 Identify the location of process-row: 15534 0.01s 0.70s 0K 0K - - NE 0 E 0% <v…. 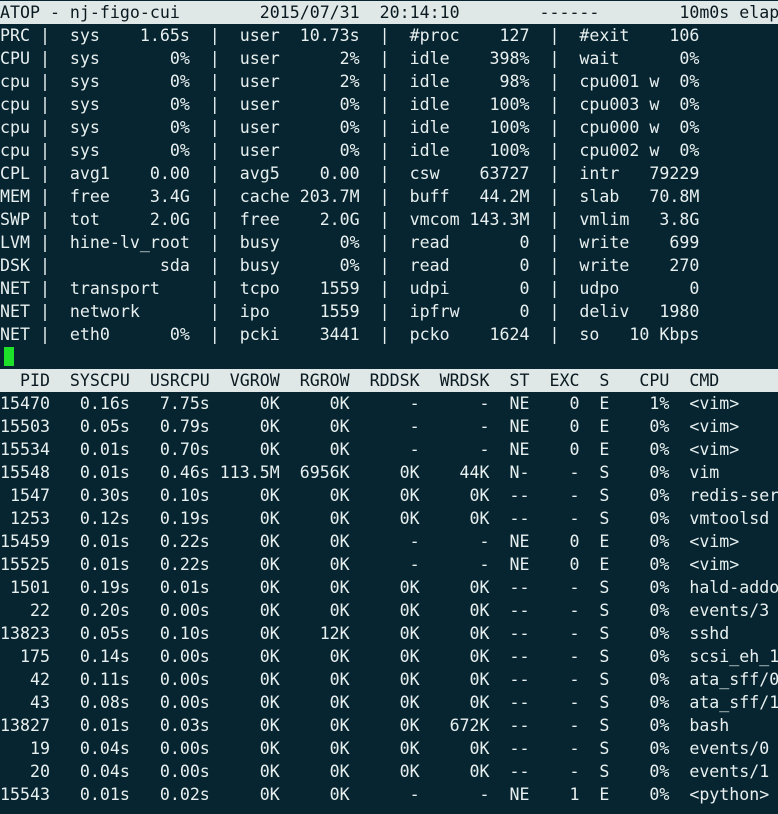
(389, 449).